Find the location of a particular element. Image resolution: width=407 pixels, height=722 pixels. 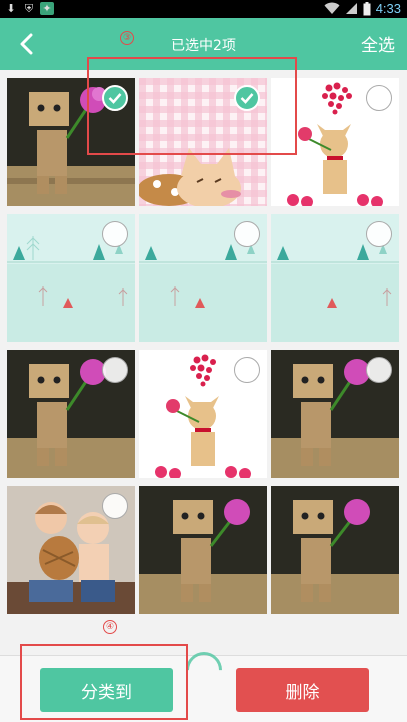

app-notification-icon: ✦ is located at coordinates (47, 8).